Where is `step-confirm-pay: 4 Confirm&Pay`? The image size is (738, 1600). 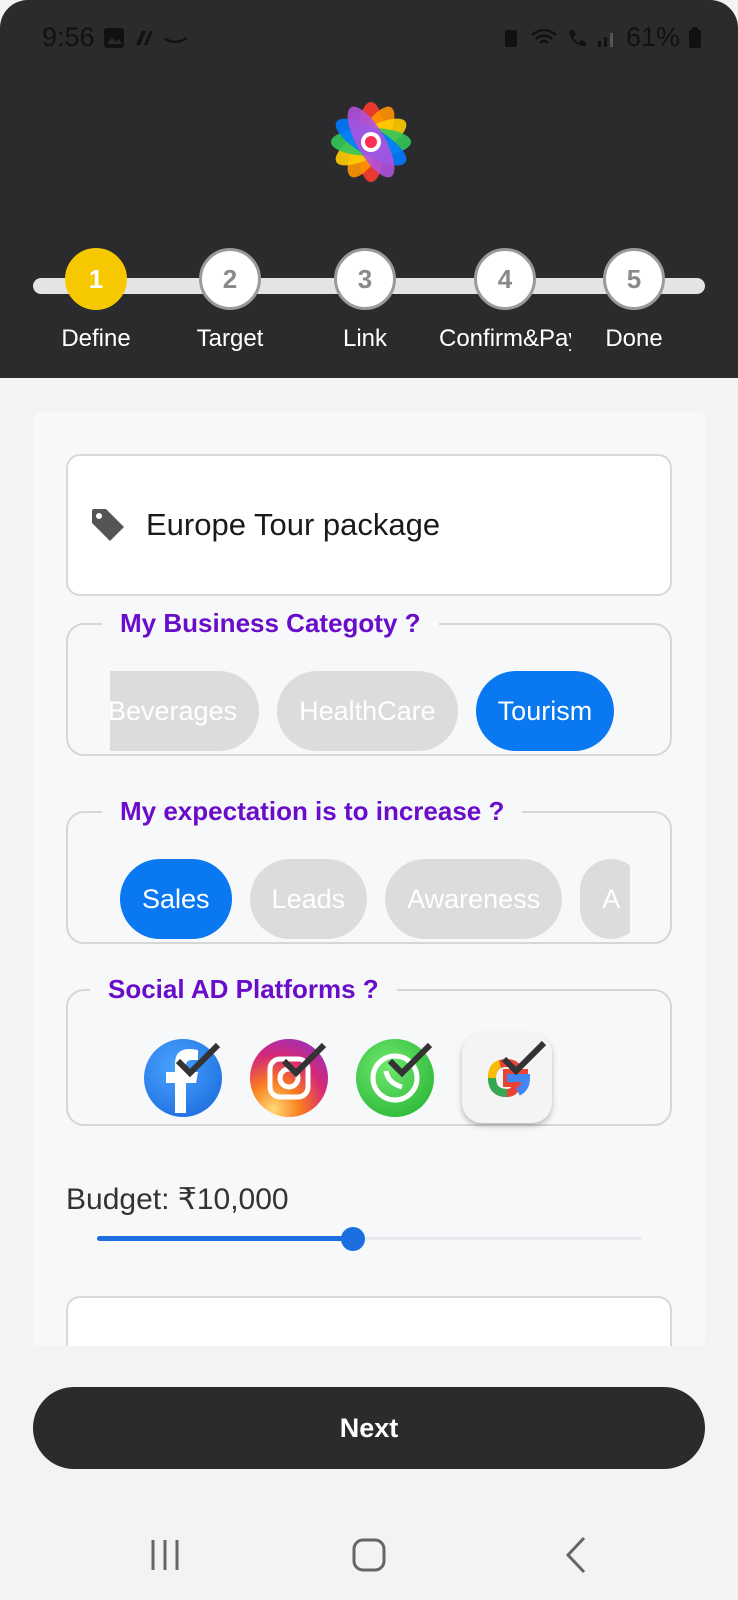 step-confirm-pay: 4 Confirm&Pay is located at coordinates (505, 308).